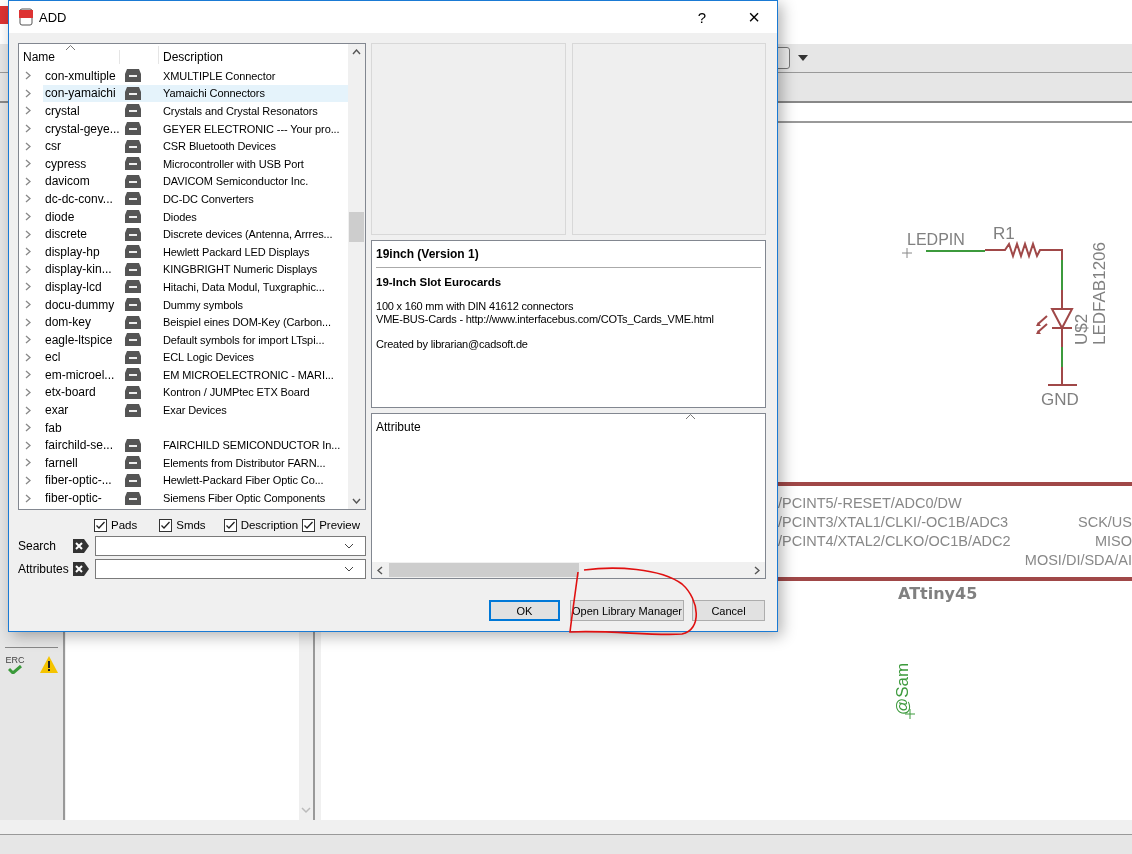 Image resolution: width=1132 pixels, height=854 pixels. I want to click on list-row: cypress Microcontroller with USB Port, so click(195, 163).